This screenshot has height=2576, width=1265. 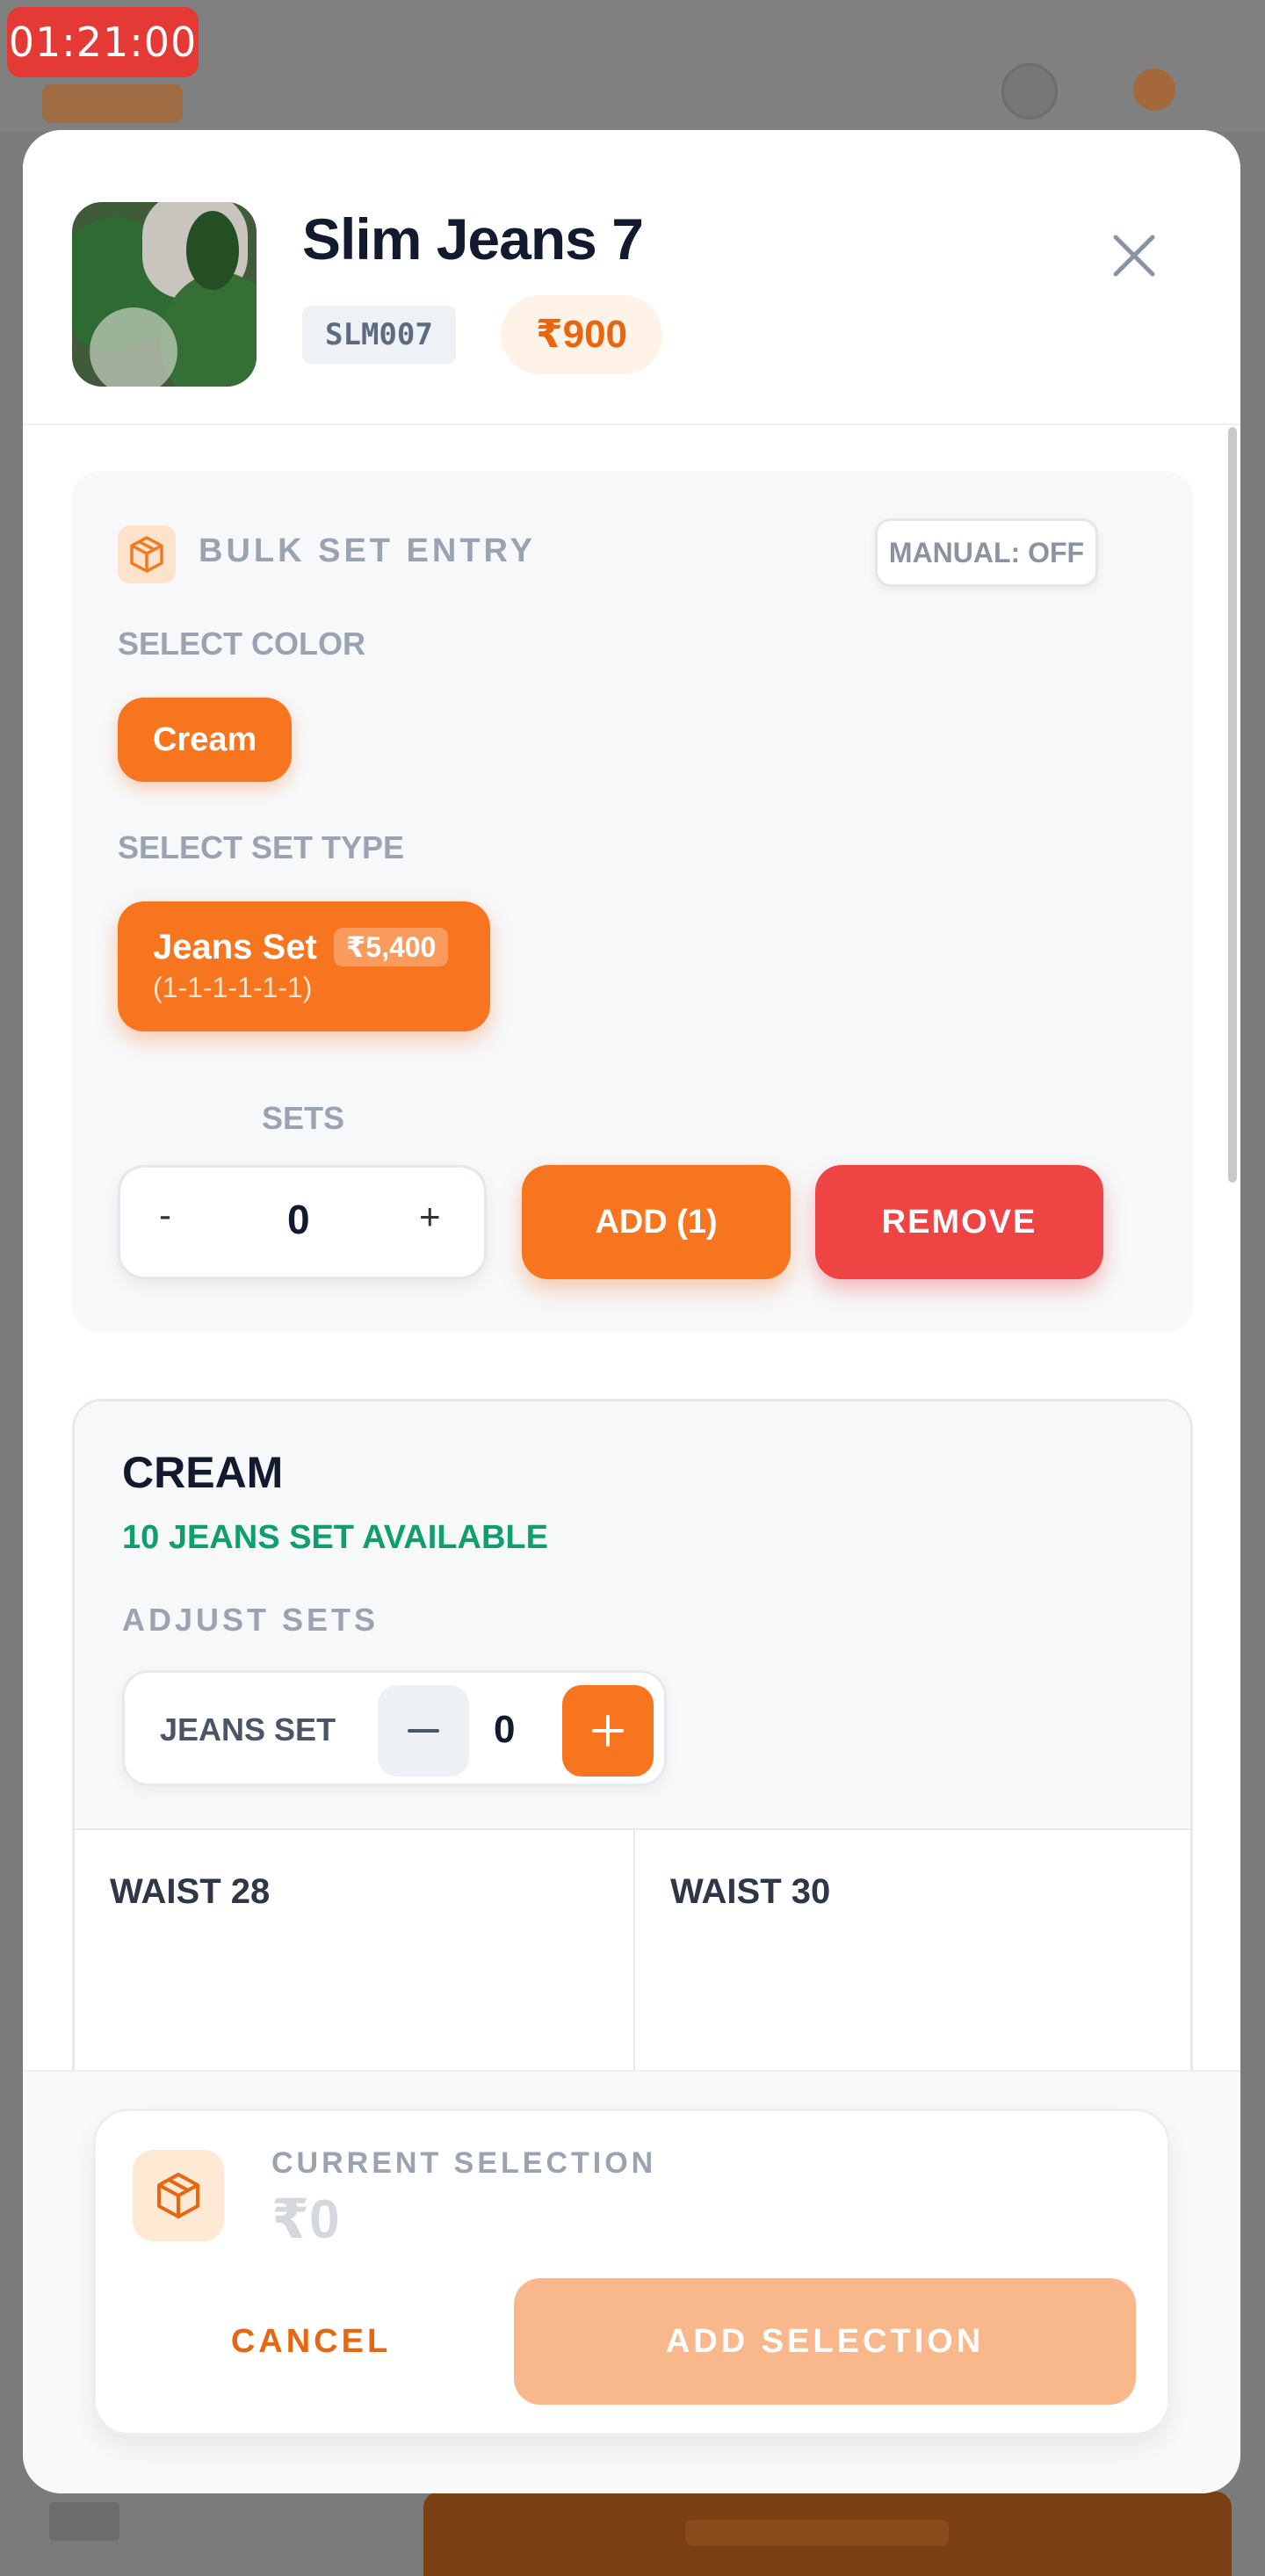 What do you see at coordinates (473, 238) in the screenshot?
I see `product-title: Slim Jeans 7` at bounding box center [473, 238].